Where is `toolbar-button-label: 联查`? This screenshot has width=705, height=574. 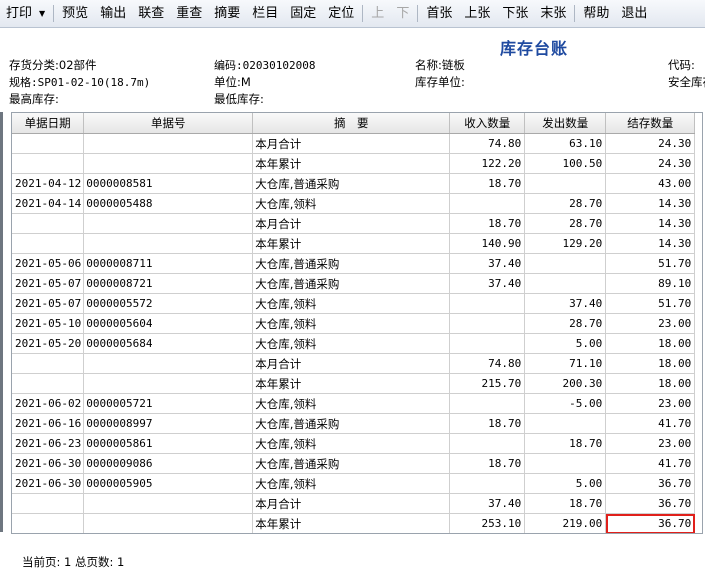 toolbar-button-label: 联查 is located at coordinates (151, 13).